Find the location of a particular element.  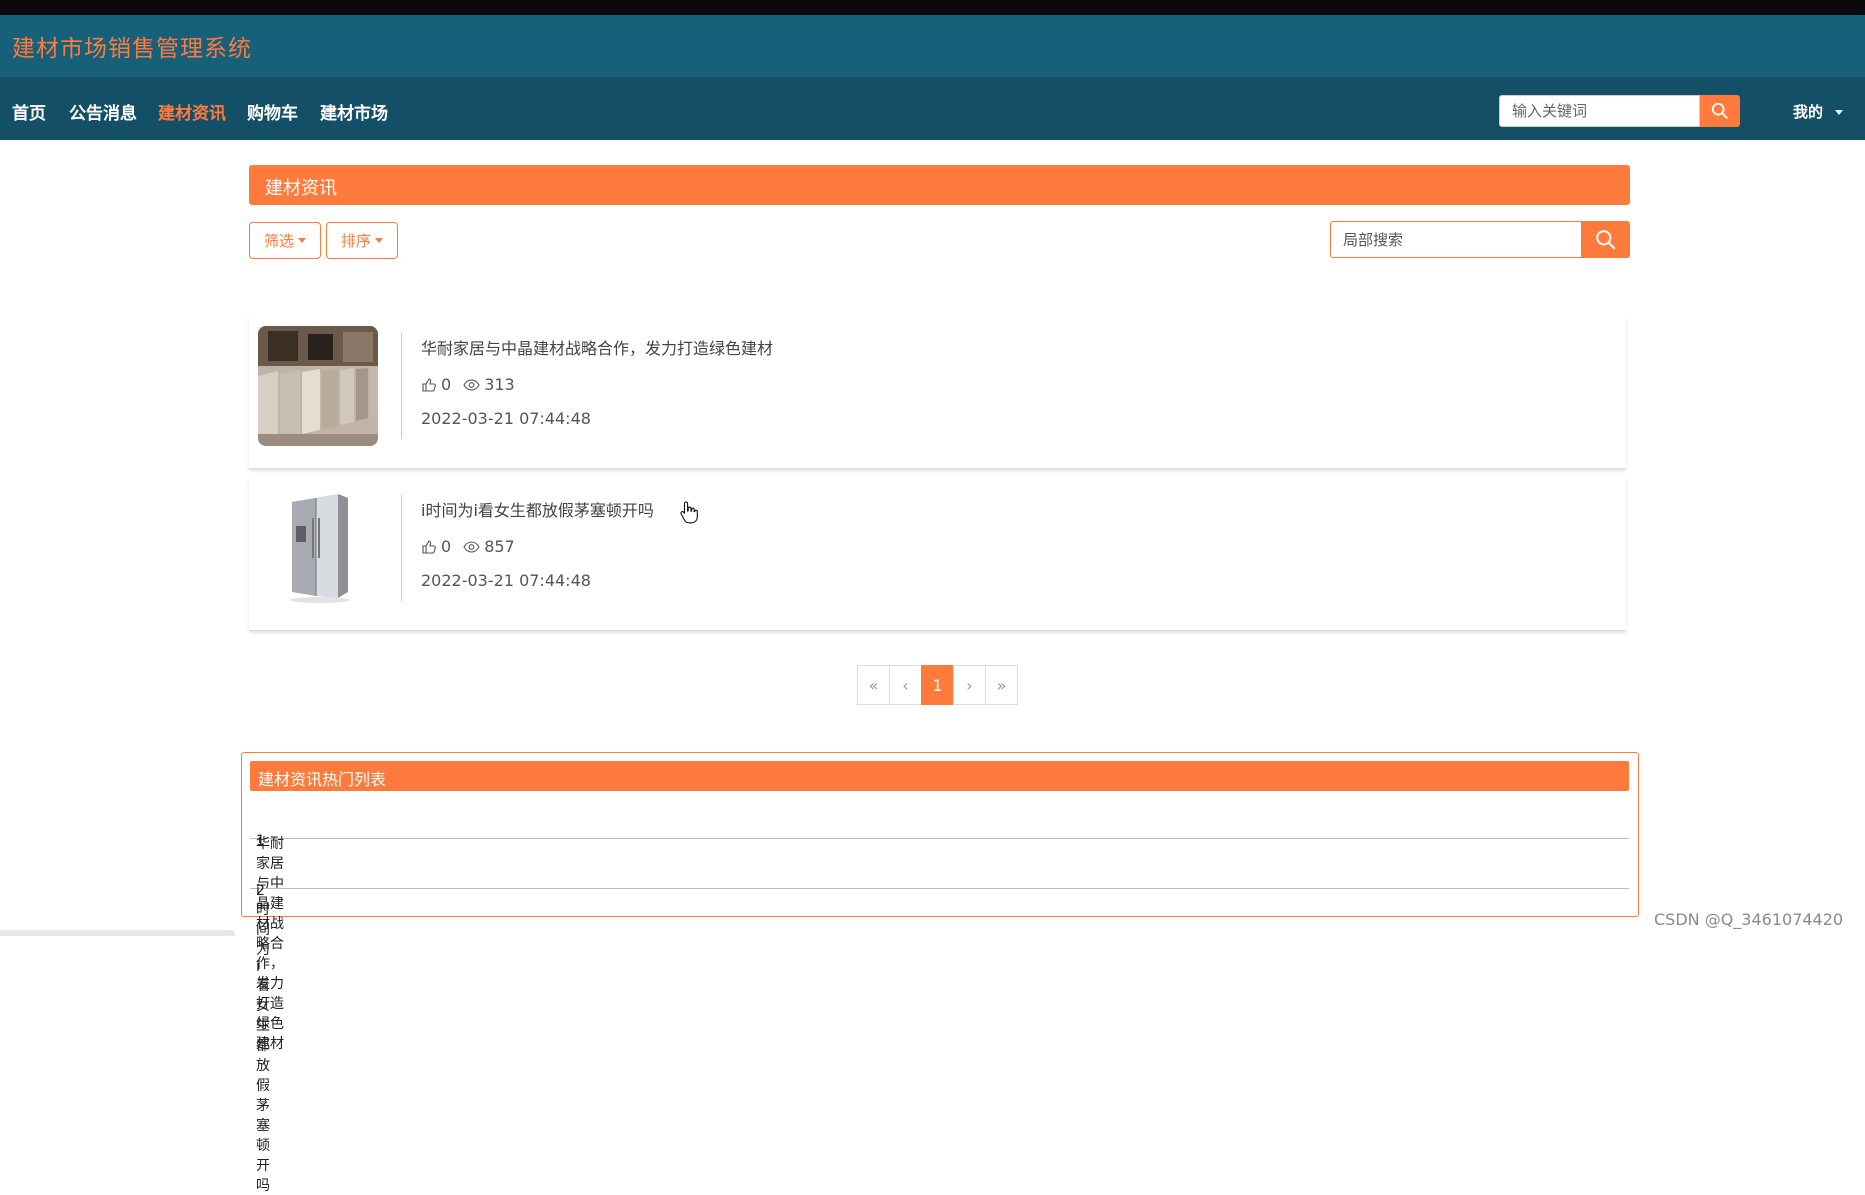

filter-label: 筛选 is located at coordinates (278, 241).